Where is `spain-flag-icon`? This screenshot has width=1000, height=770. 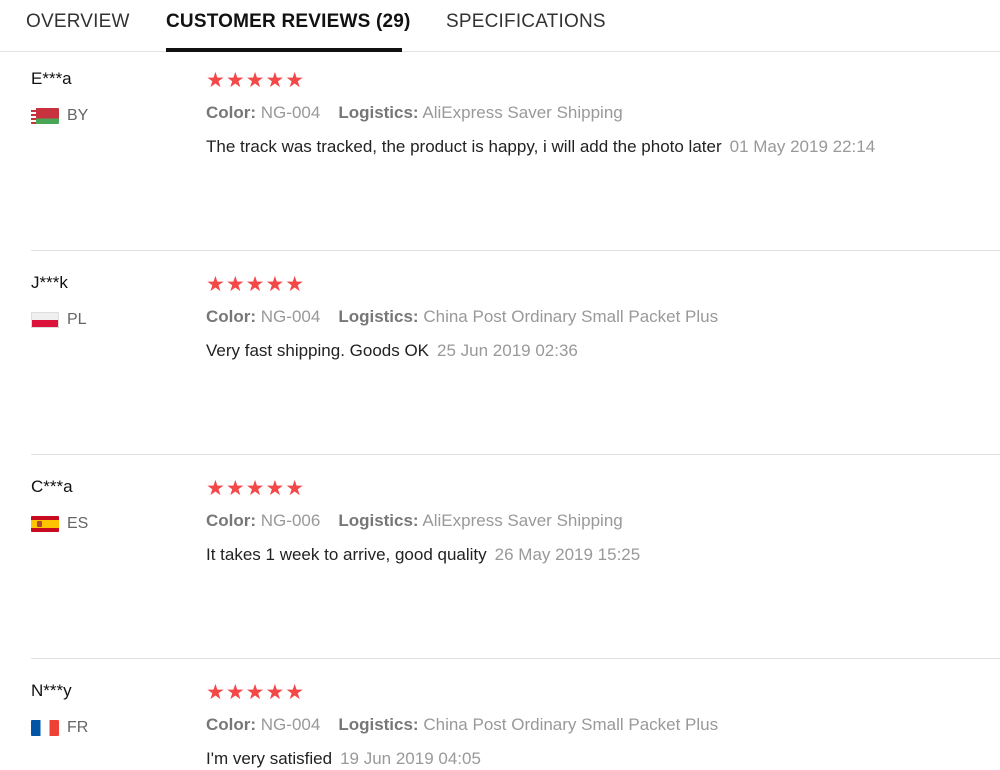
spain-flag-icon is located at coordinates (45, 524).